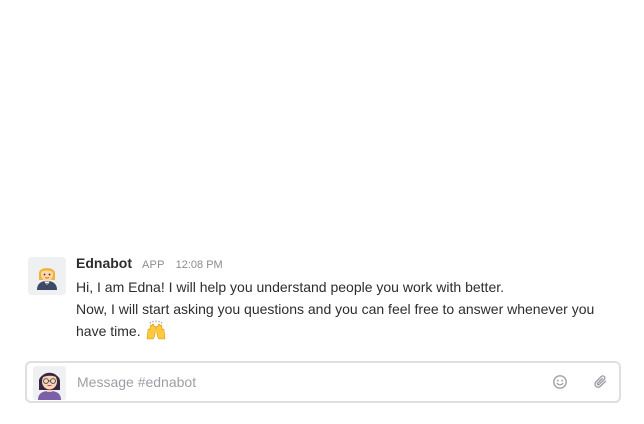 This screenshot has width=644, height=424. I want to click on sender-name: Ednabot, so click(104, 263).